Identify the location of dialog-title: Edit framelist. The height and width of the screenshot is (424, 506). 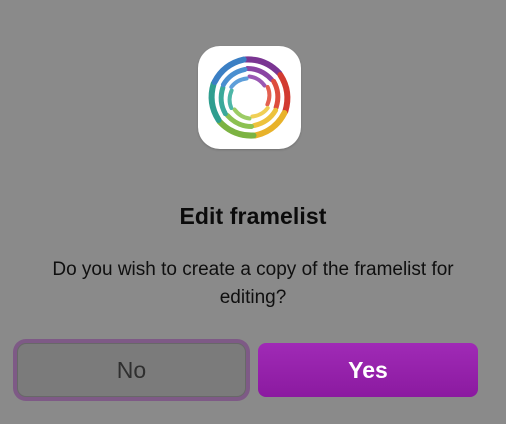
(253, 216).